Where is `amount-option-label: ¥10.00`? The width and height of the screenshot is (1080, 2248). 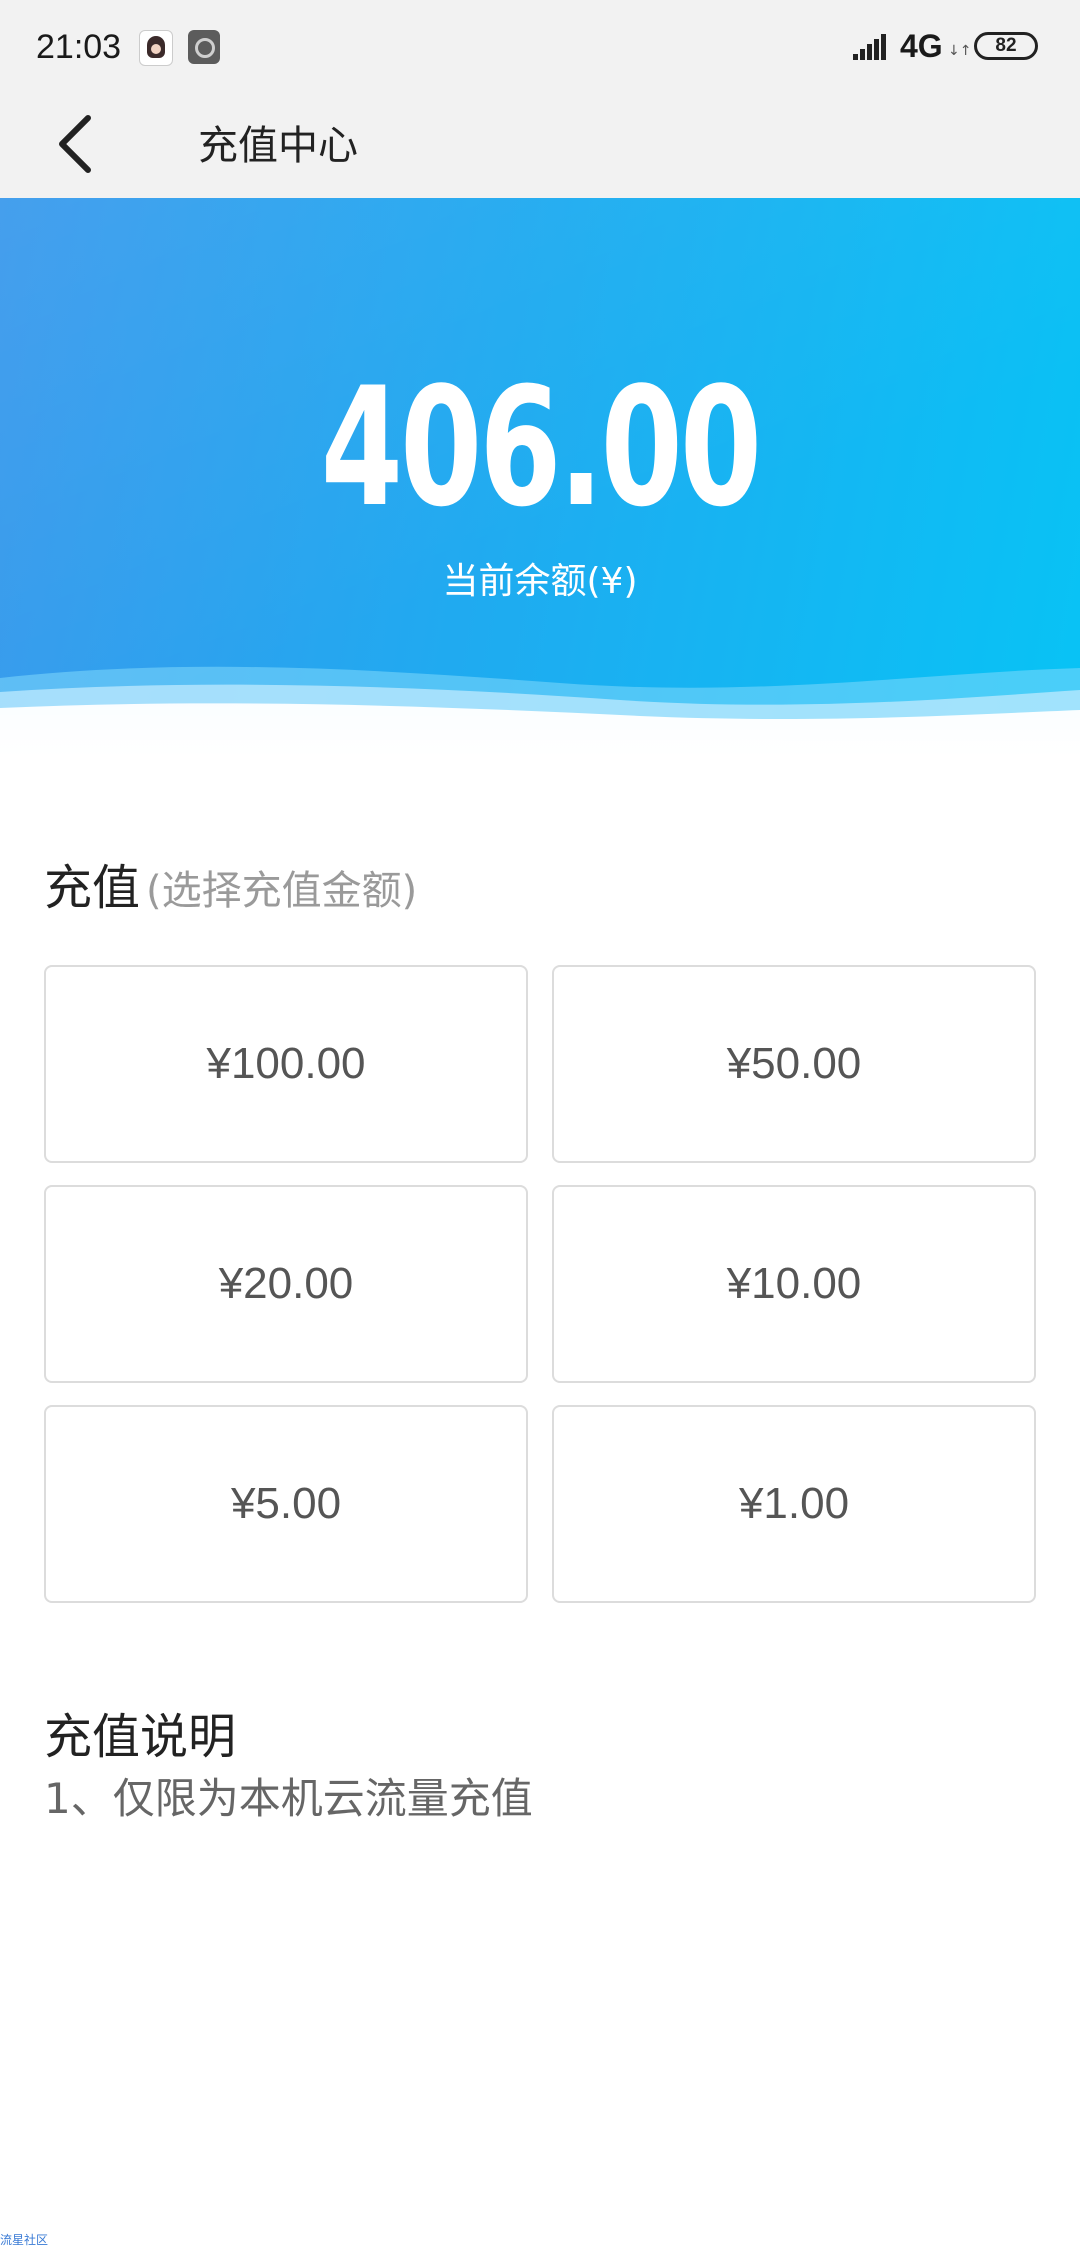
amount-option-label: ¥10.00 is located at coordinates (794, 1283).